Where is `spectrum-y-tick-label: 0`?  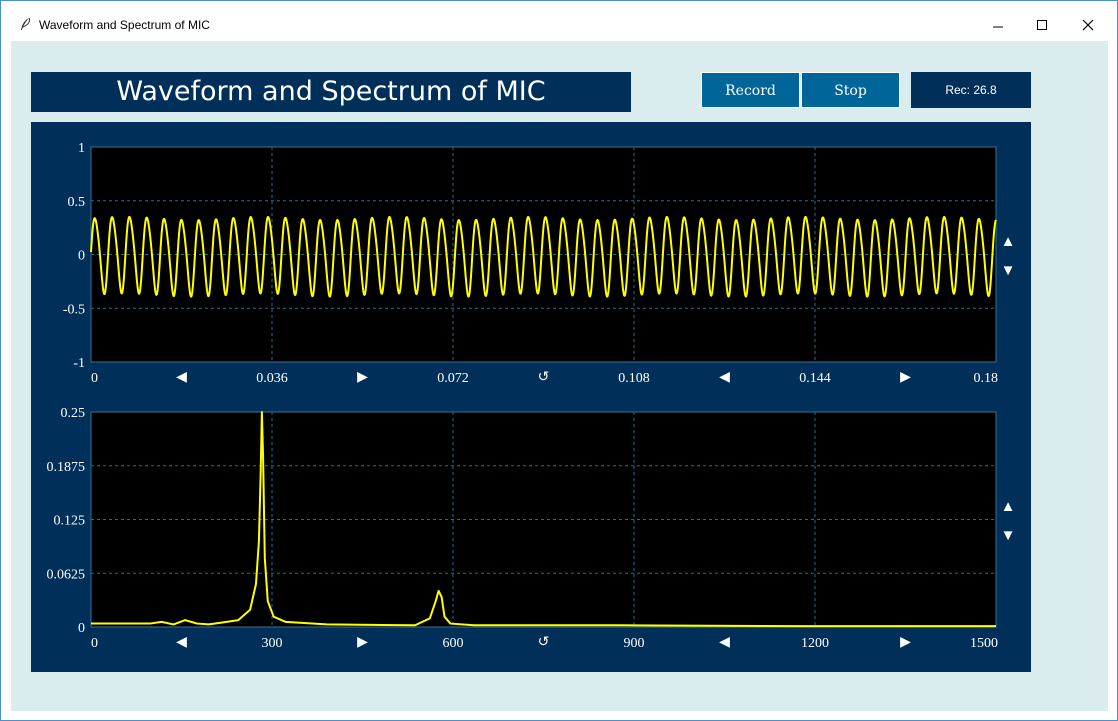
spectrum-y-tick-label: 0 is located at coordinates (81, 628).